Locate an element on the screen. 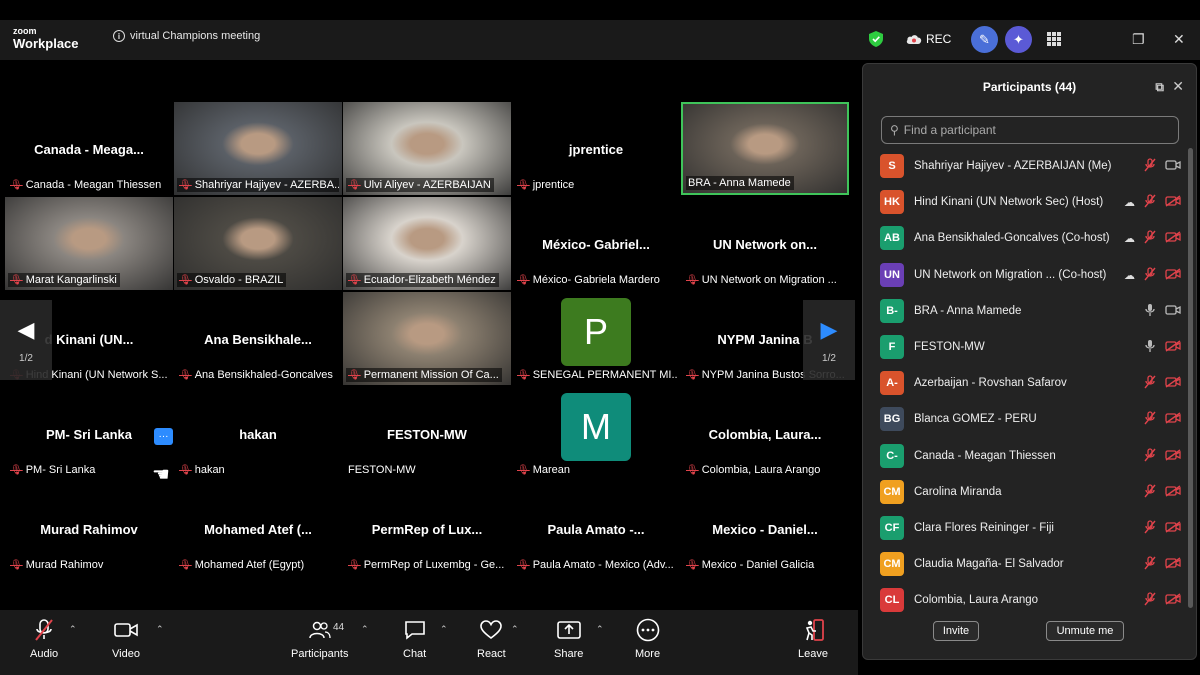 The height and width of the screenshot is (675, 1200). meeting-info: i virtual Champions meeting is located at coordinates (186, 36).